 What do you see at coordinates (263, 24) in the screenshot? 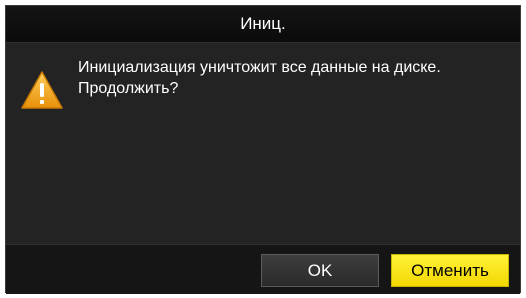
I see `dialog-title: Иниц.` at bounding box center [263, 24].